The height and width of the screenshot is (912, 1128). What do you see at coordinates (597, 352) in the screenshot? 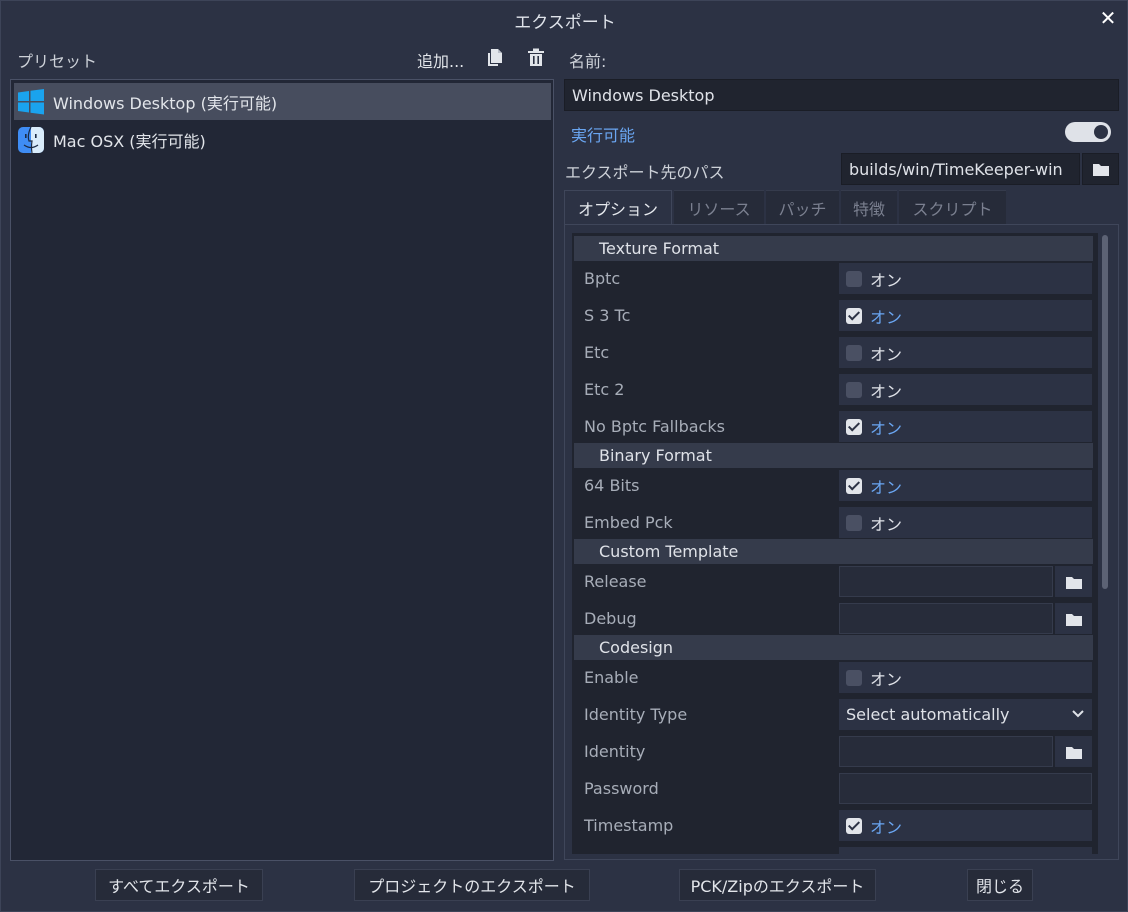
I see `prop-label-etc: Etc` at bounding box center [597, 352].